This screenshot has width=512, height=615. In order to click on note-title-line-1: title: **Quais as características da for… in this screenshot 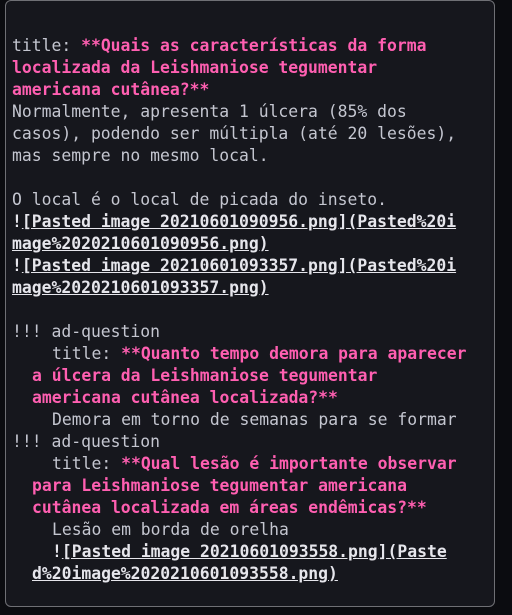, I will do `click(219, 45)`.